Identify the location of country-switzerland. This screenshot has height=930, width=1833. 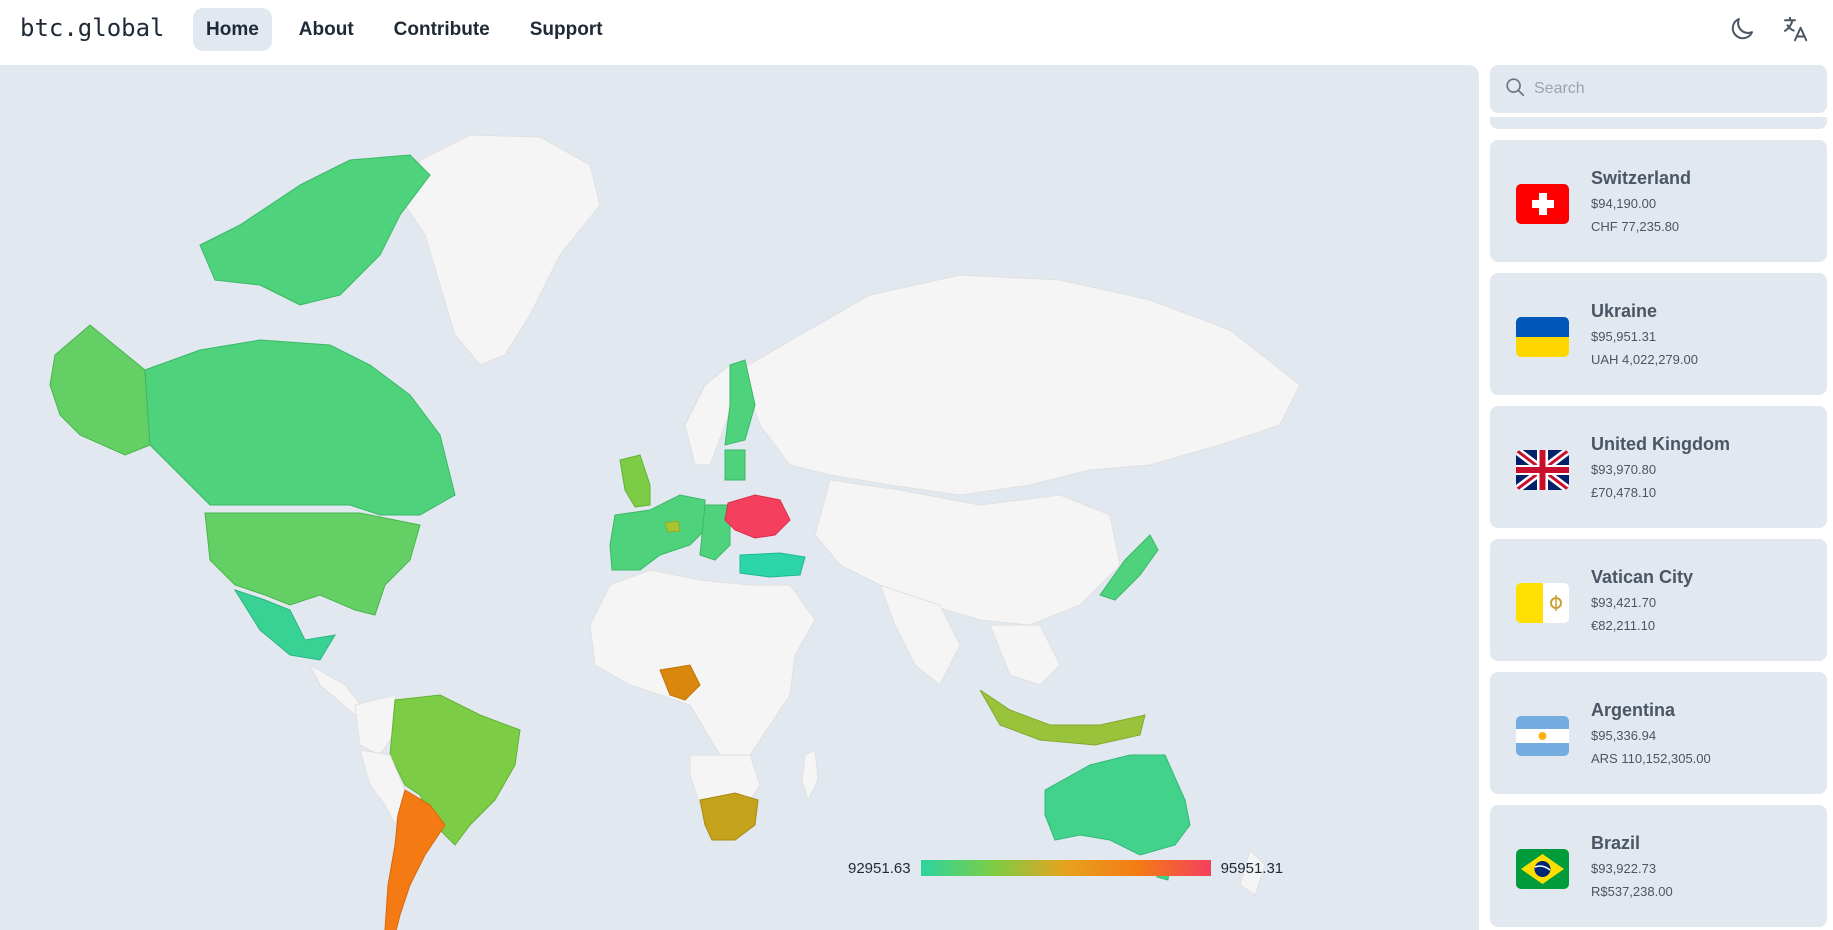
(672, 526).